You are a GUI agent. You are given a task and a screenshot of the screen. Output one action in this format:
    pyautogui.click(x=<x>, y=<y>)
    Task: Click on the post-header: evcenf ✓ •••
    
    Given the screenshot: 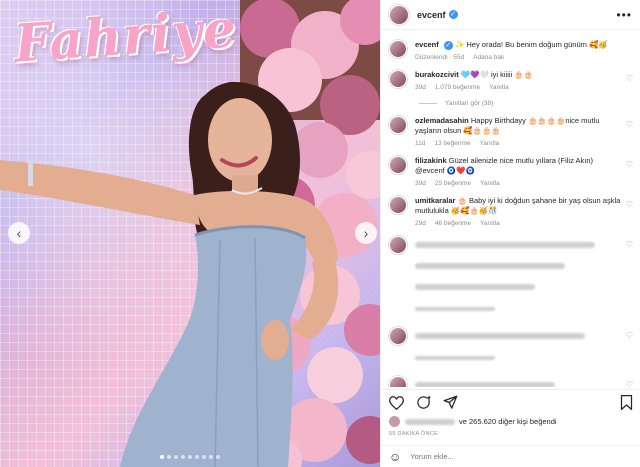 What is the action you would take?
    pyautogui.click(x=510, y=15)
    